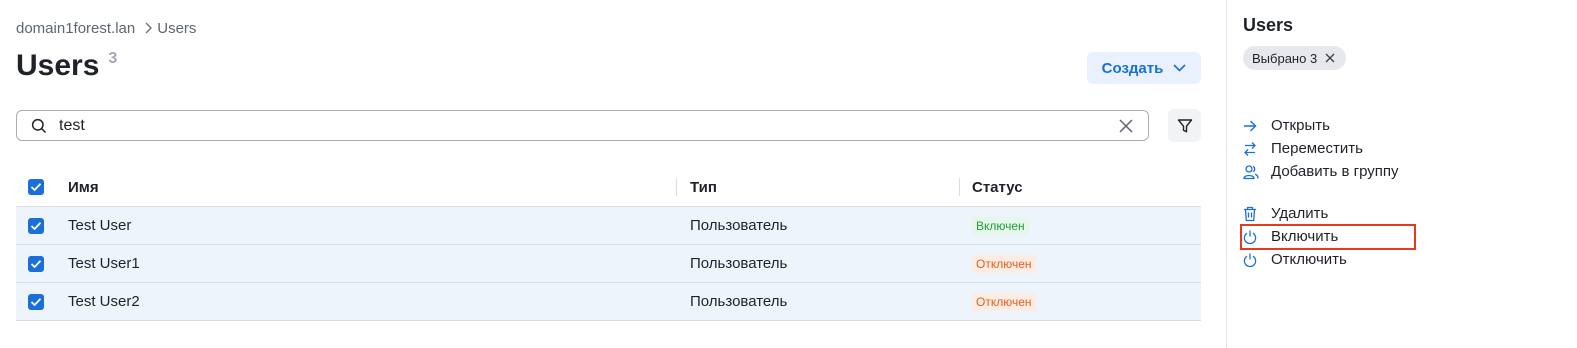  I want to click on table-row: Test User1 Пользователь Отключен, so click(608, 264).